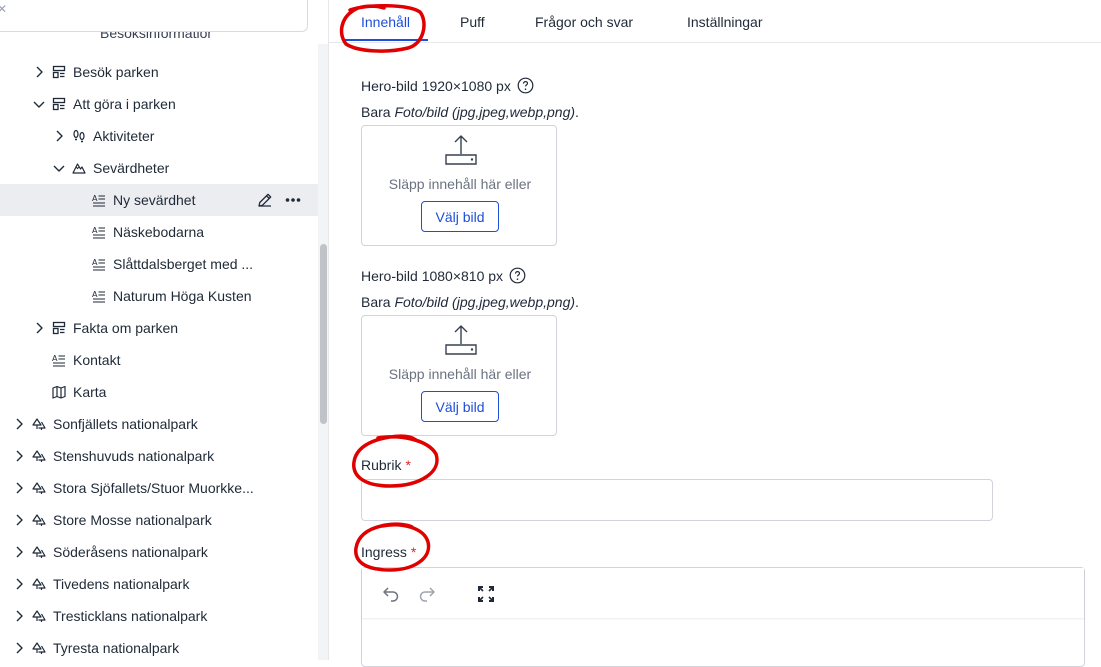 Image resolution: width=1101 pixels, height=667 pixels. What do you see at coordinates (381, 465) in the screenshot?
I see `rubrik-label: Rubrik` at bounding box center [381, 465].